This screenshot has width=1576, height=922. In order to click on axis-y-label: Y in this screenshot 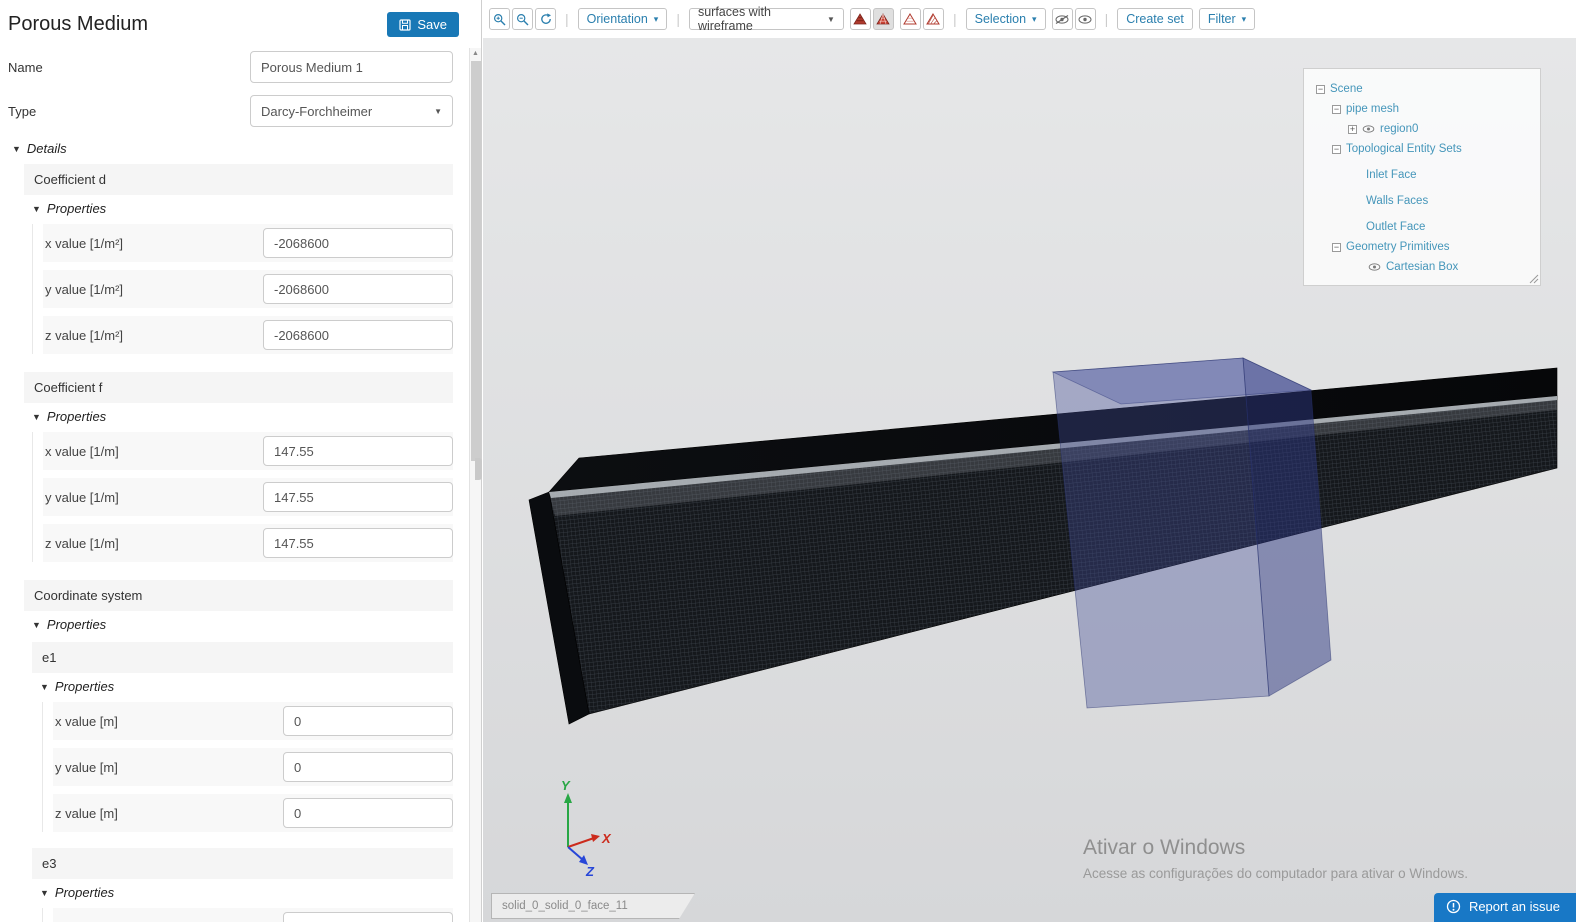, I will do `click(566, 785)`.